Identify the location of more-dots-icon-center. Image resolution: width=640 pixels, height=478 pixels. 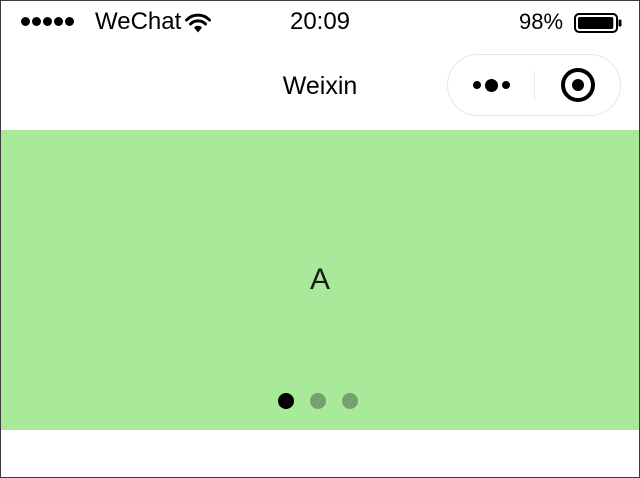
(491, 85).